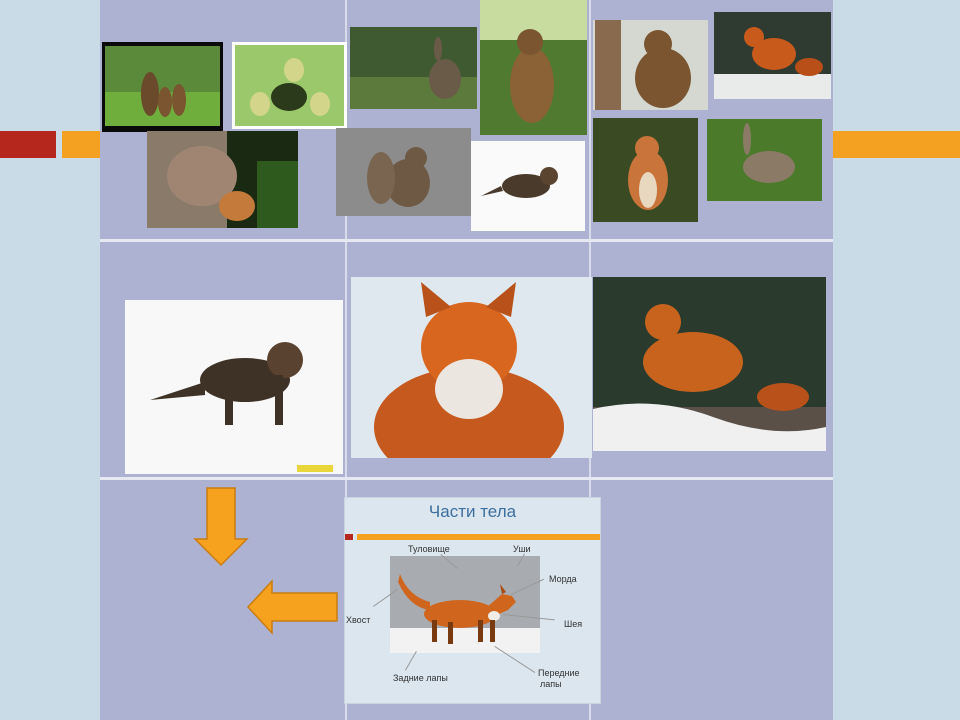 This screenshot has height=720, width=960. I want to click on fox-cub-snow-large-photo, so click(234, 387).